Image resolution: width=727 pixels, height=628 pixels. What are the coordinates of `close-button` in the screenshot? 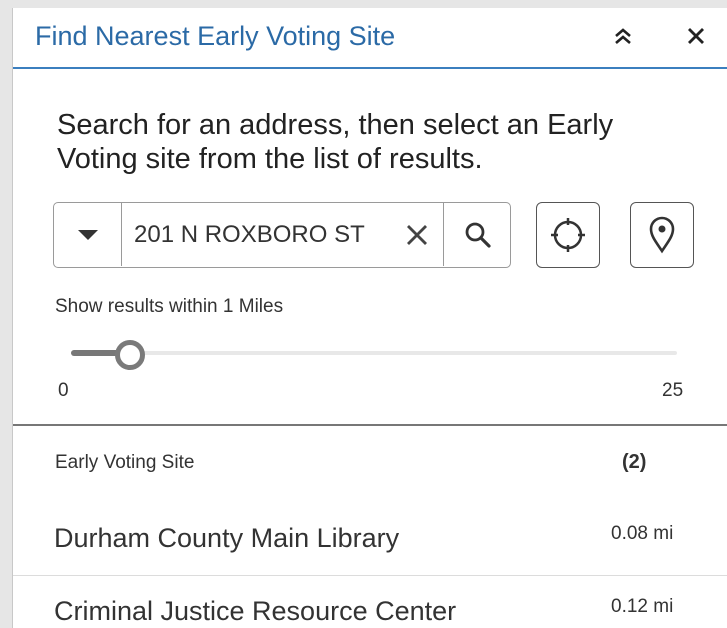 It's located at (696, 36).